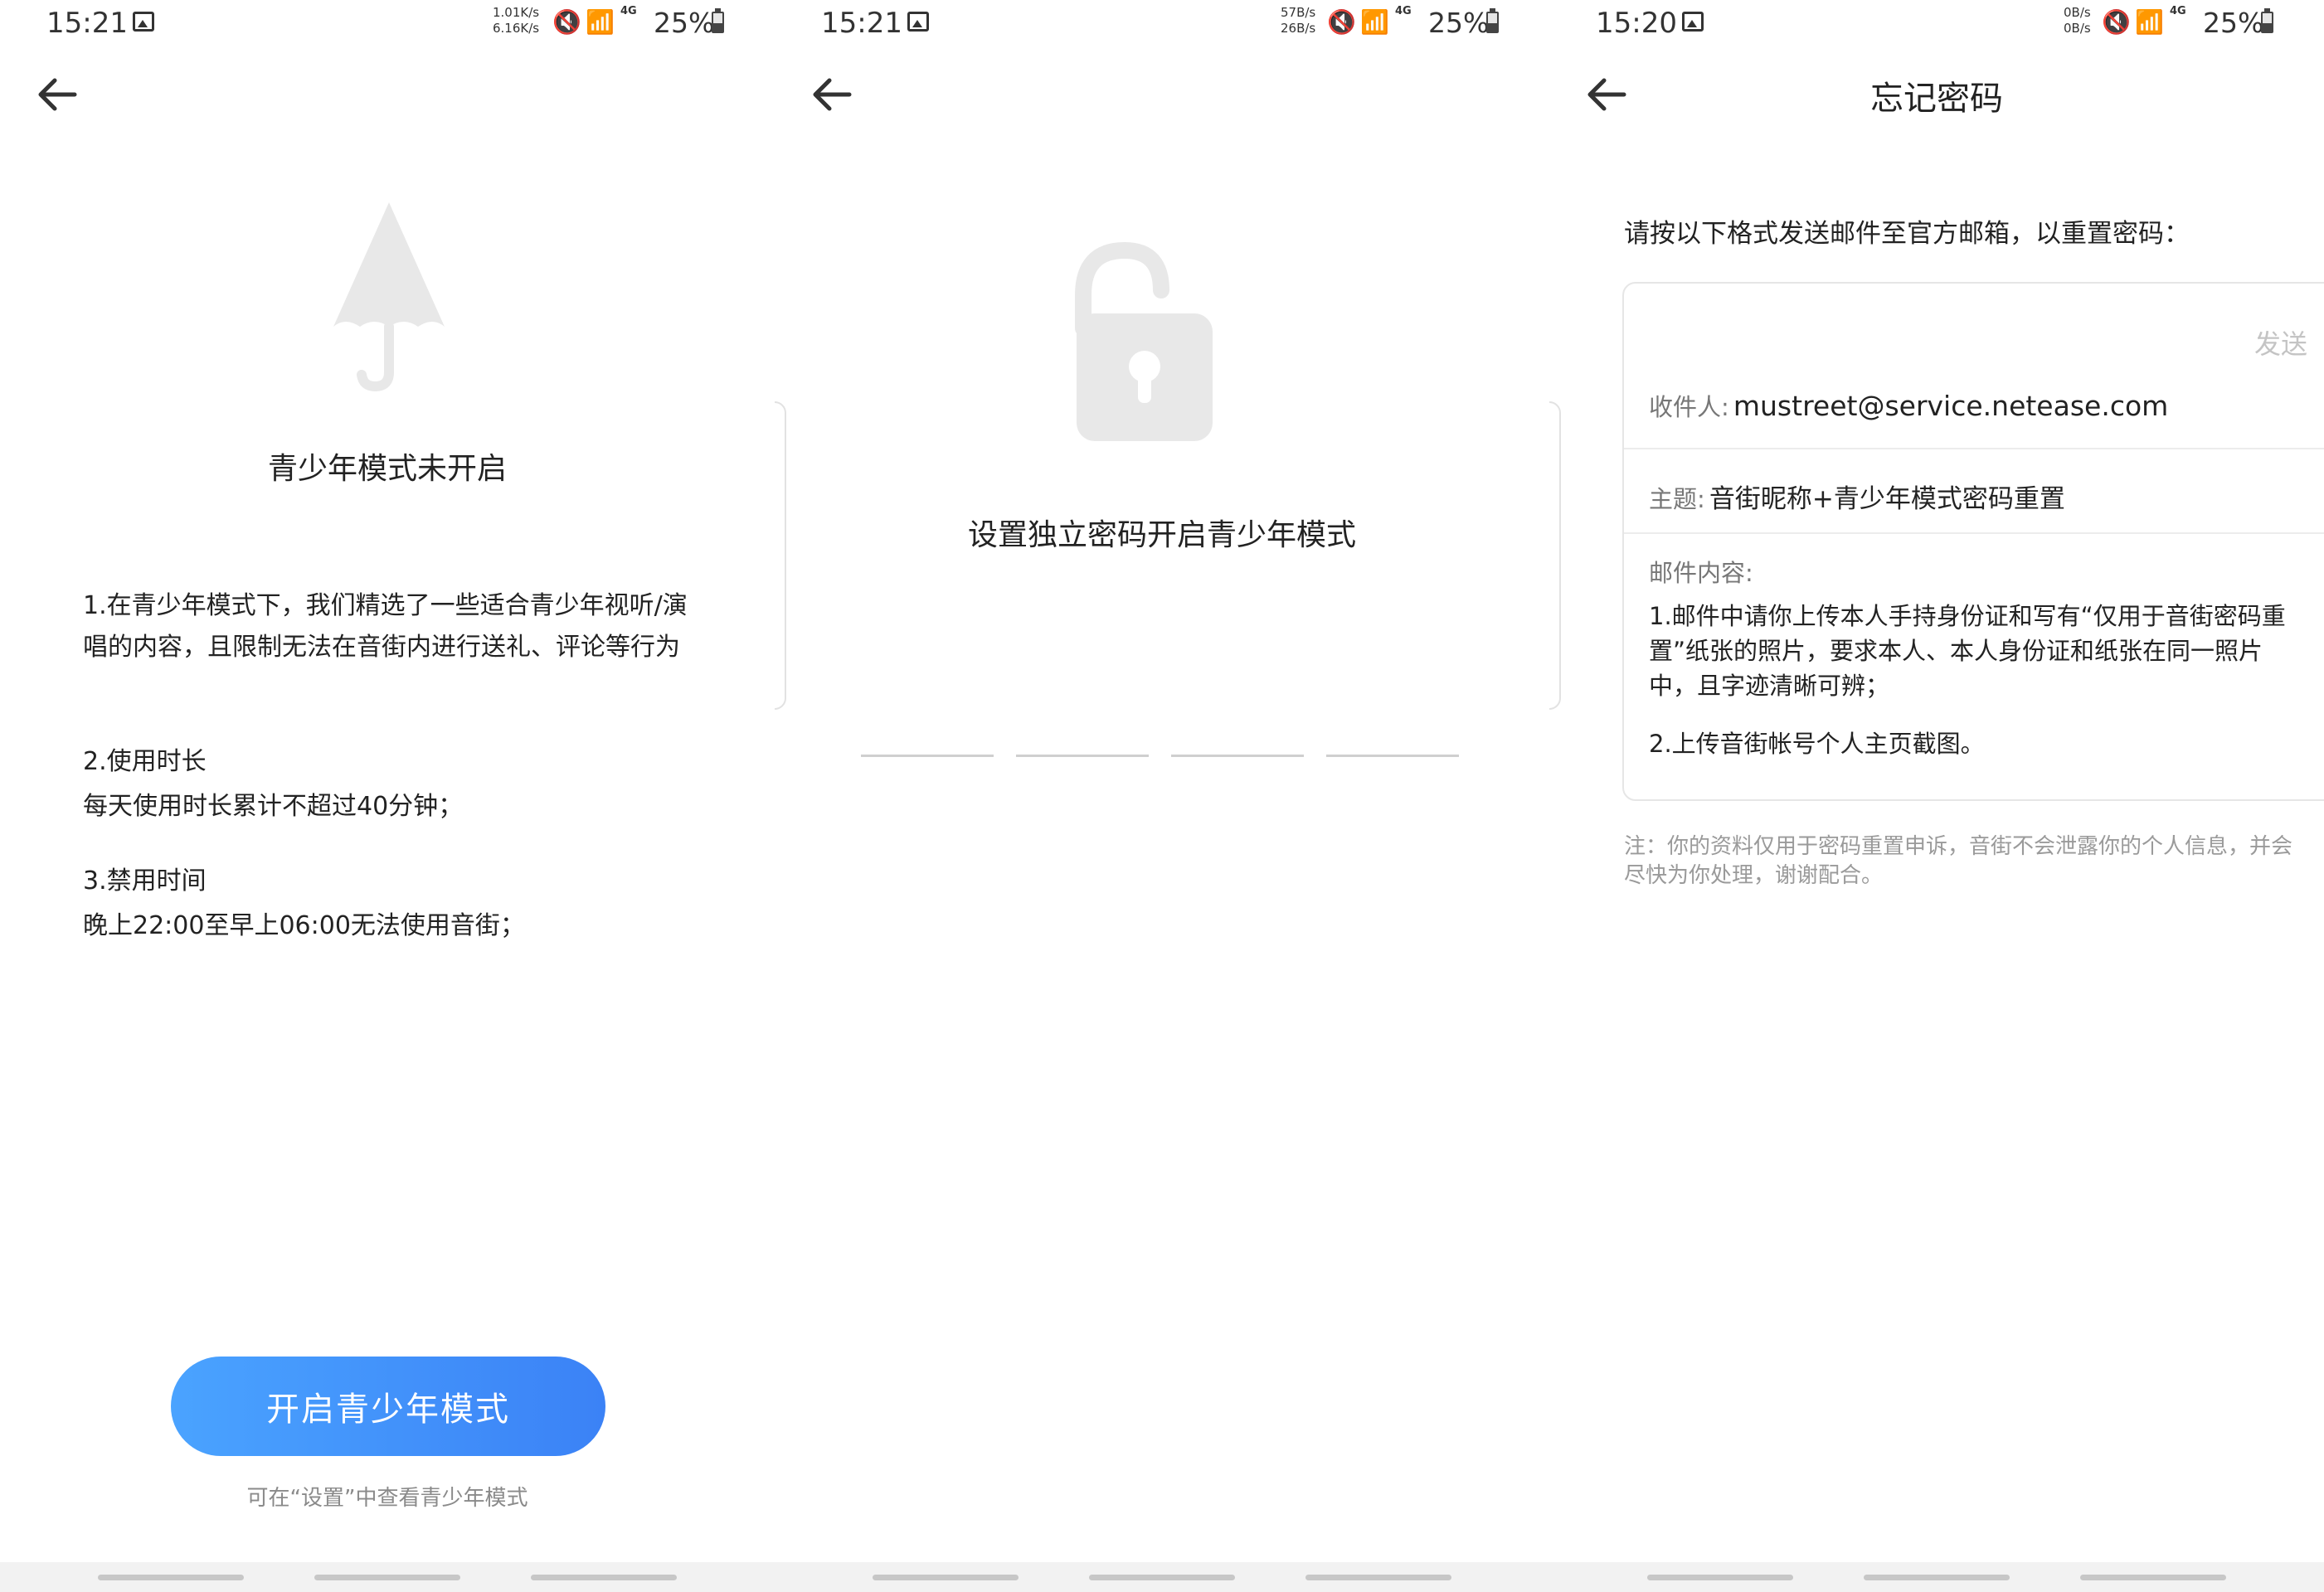 This screenshot has height=1592, width=2324. I want to click on rule-2-text: 每天使用时长累计不超过40分钟；, so click(273, 806).